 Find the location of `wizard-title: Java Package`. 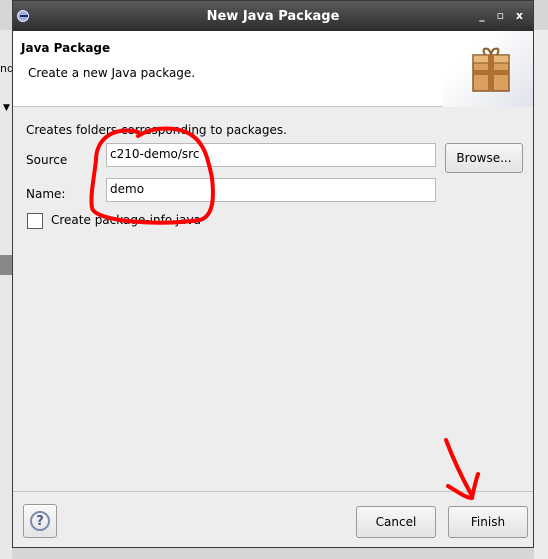

wizard-title: Java Package is located at coordinates (66, 48).